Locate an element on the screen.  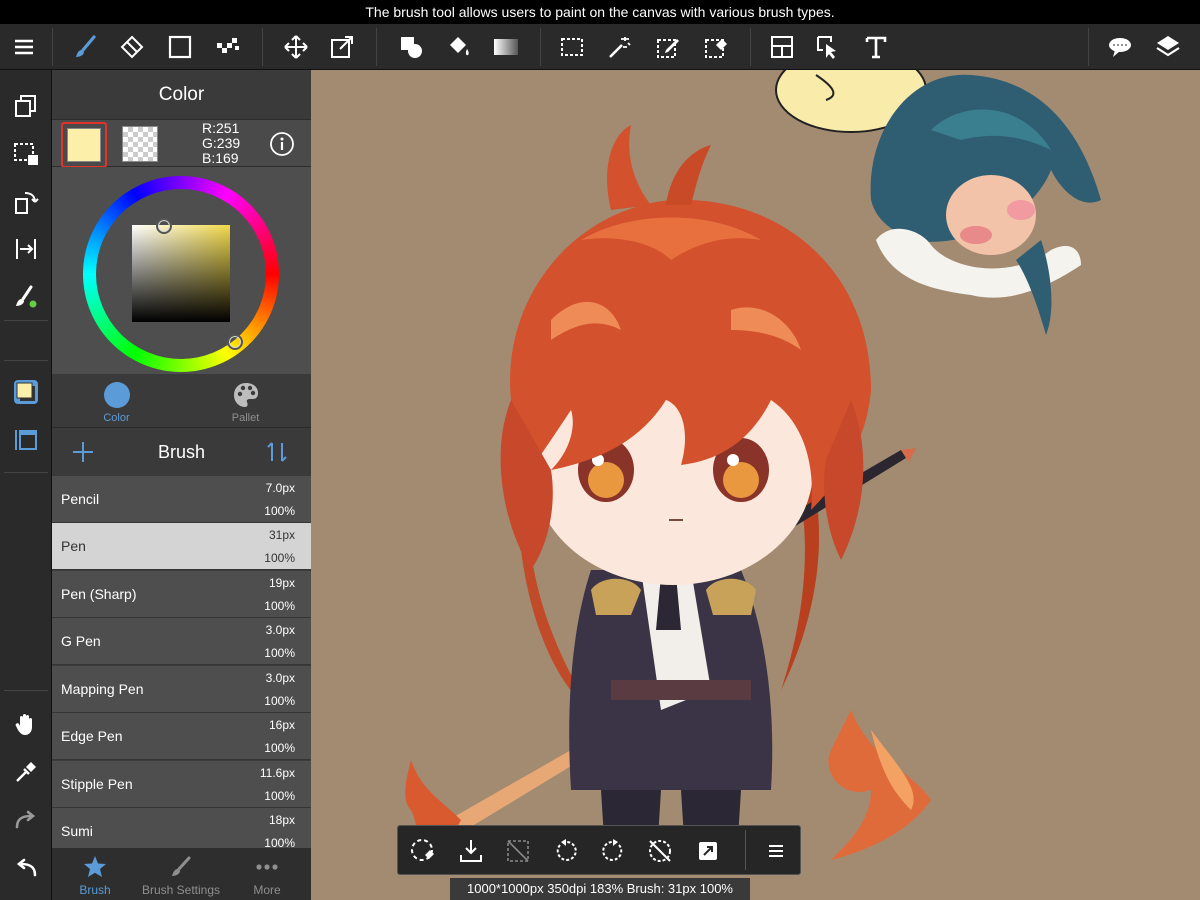
brush-row-pen-sharp: Pen (Sharp) 19px 100% is located at coordinates (181, 594).